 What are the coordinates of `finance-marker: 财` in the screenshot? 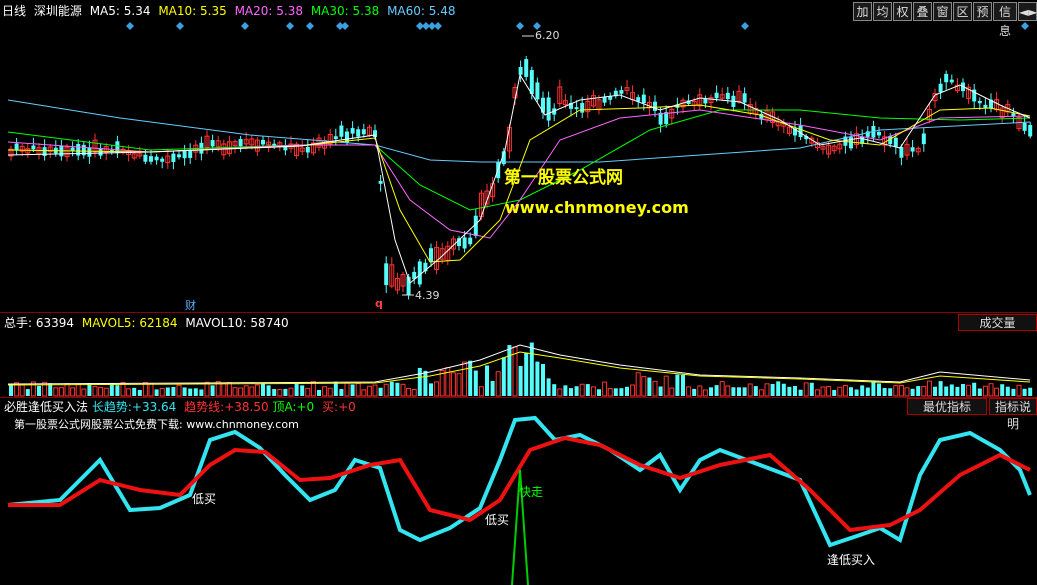 It's located at (190, 305).